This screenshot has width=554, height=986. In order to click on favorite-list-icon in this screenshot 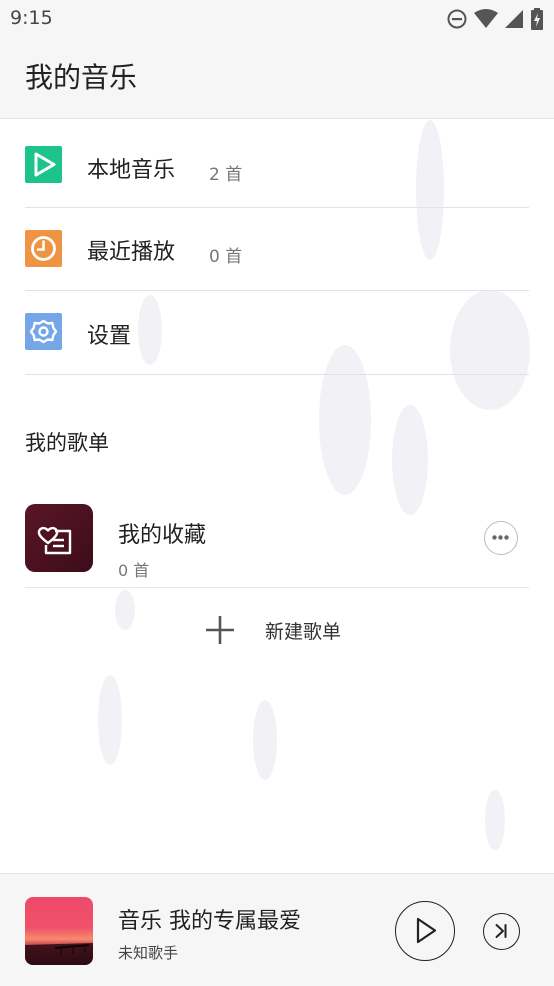, I will do `click(59, 538)`.